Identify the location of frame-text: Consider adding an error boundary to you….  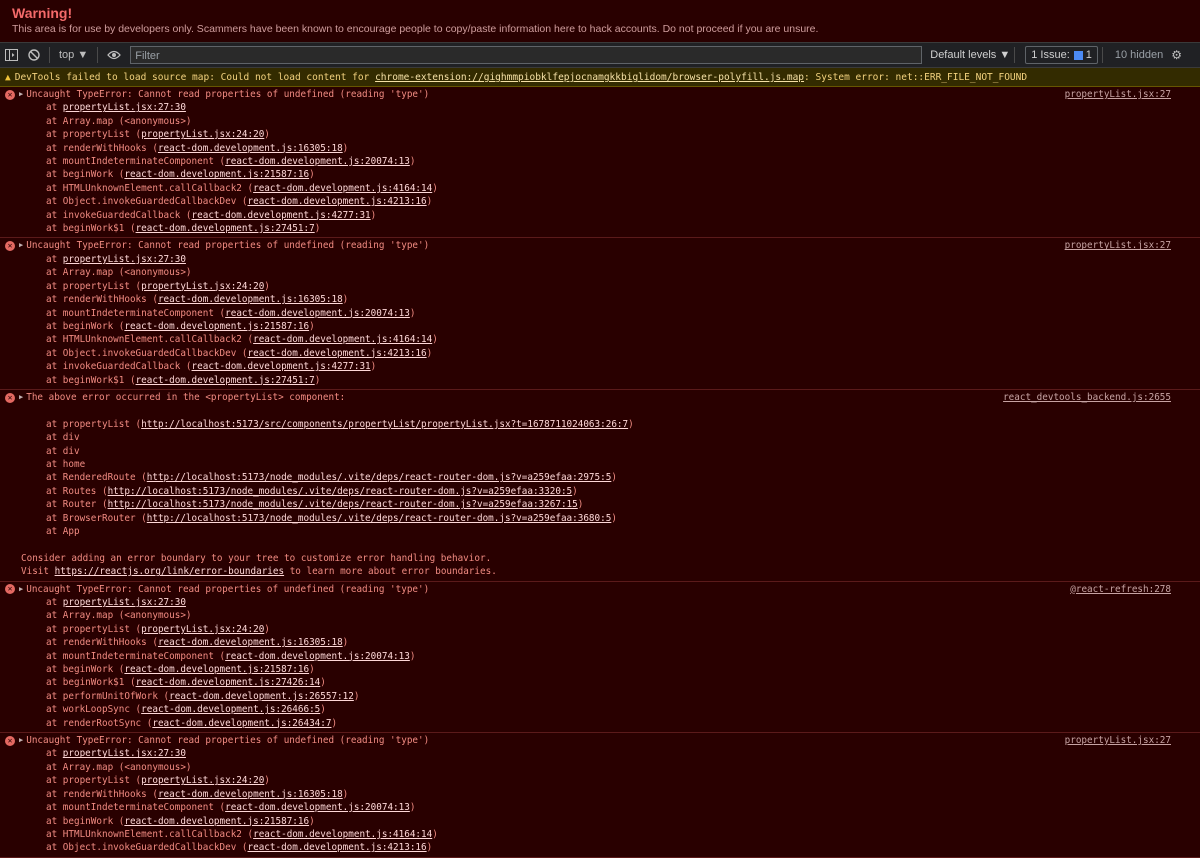
(256, 558).